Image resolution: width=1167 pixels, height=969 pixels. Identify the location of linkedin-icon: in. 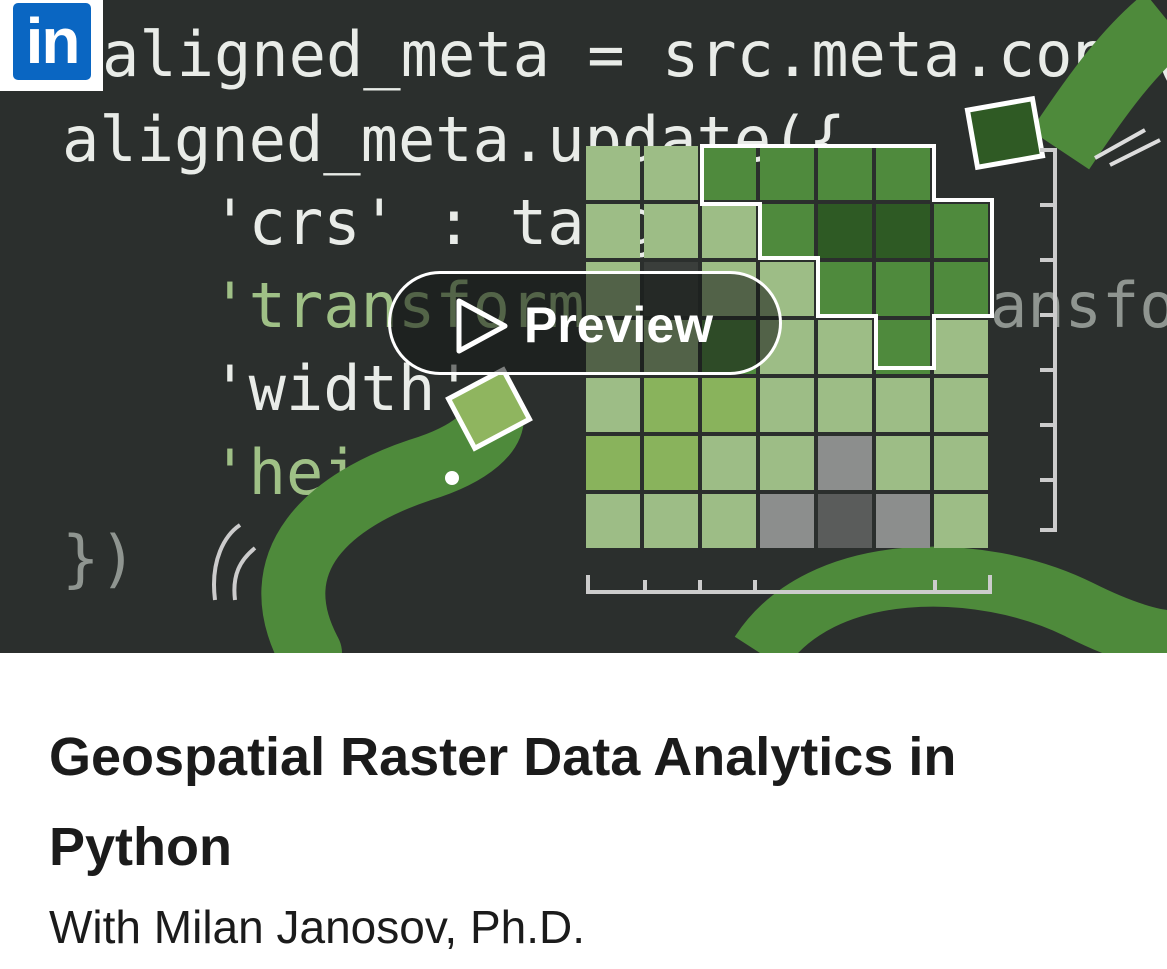
(52, 41).